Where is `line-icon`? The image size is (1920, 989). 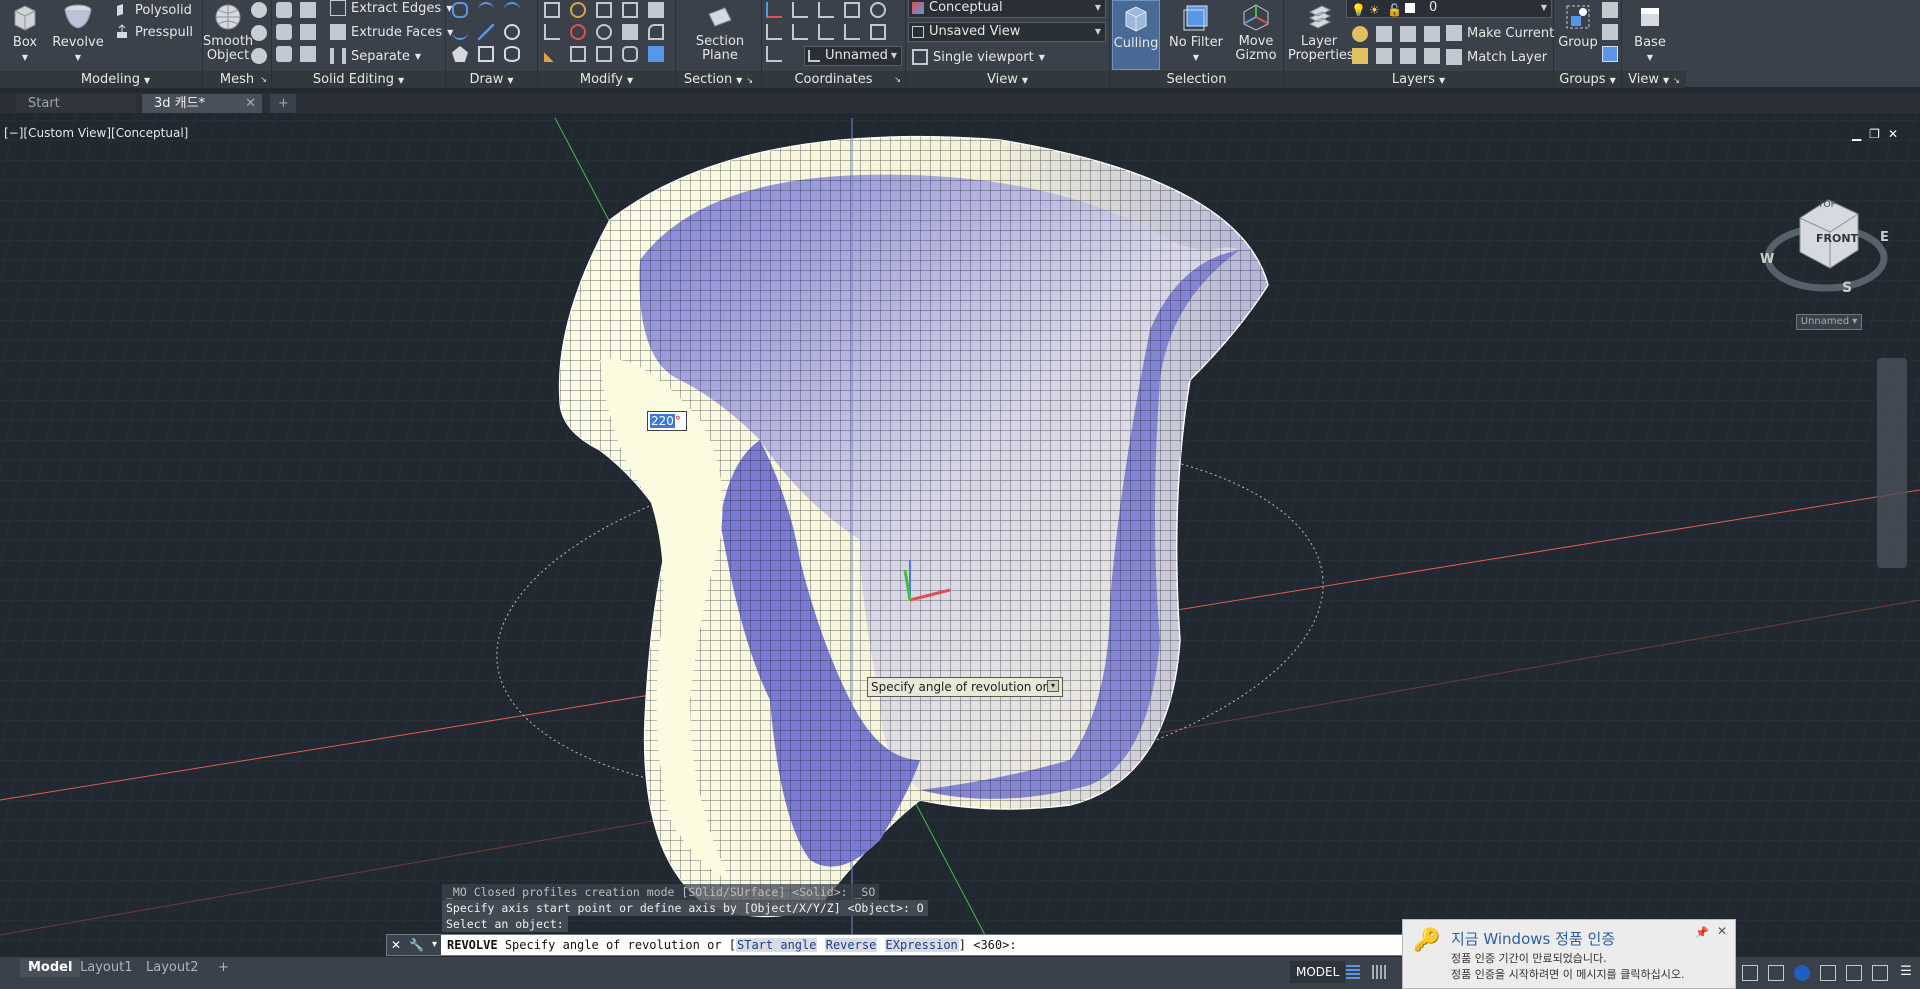
line-icon is located at coordinates (486, 32).